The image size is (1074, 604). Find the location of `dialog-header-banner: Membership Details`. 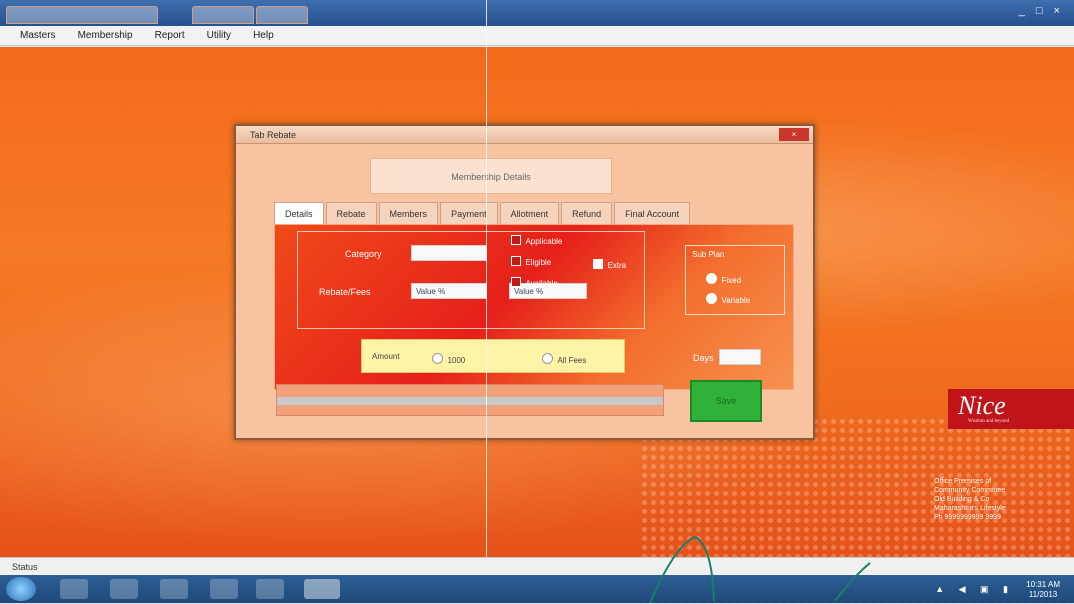

dialog-header-banner: Membership Details is located at coordinates (491, 176).